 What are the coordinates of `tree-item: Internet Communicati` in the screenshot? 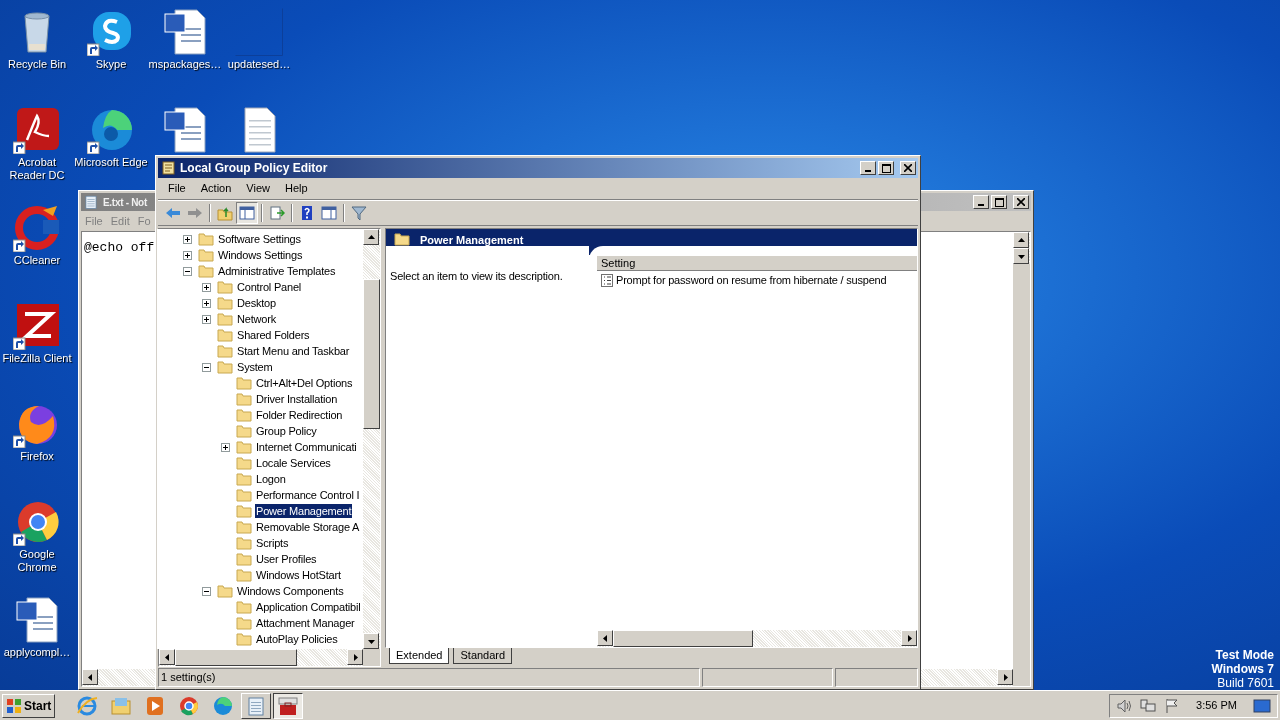 It's located at (306, 447).